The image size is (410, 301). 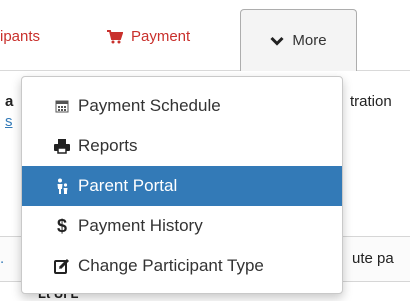 I want to click on menu-item-label: Reports, so click(x=108, y=145).